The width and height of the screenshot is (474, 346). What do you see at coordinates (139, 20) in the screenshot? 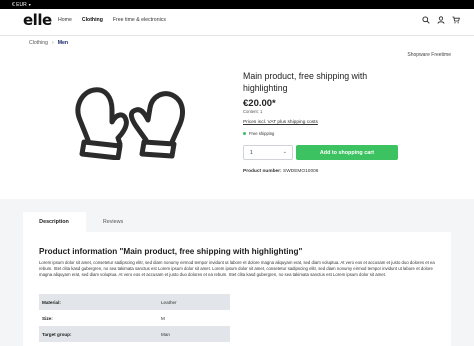
I see `nav-free-time-electronics: Free time & electronics` at bounding box center [139, 20].